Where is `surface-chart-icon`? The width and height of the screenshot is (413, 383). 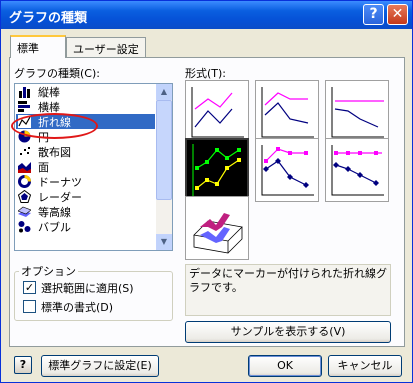
surface-chart-icon is located at coordinates (24, 211).